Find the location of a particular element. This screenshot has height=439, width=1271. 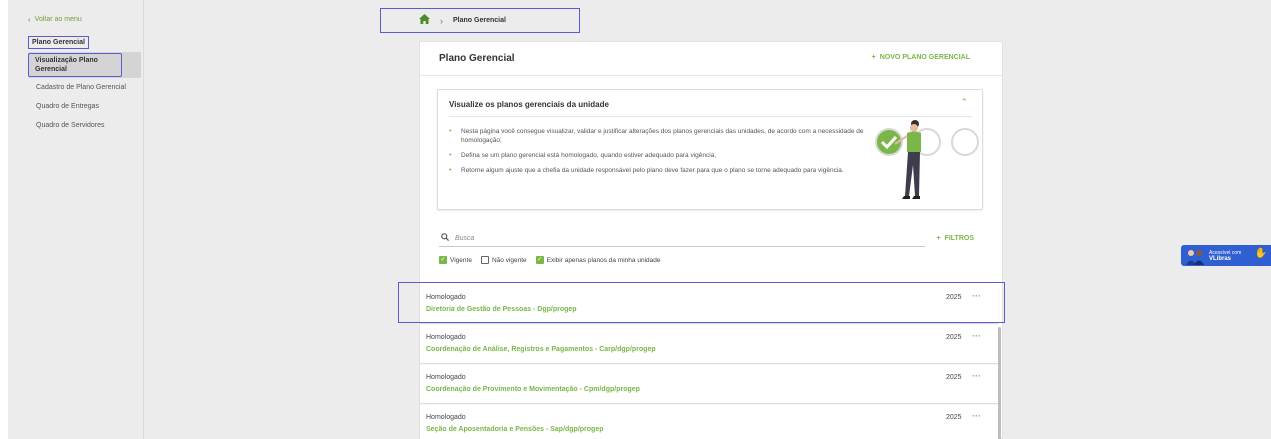

window-edge is located at coordinates (4, 219).